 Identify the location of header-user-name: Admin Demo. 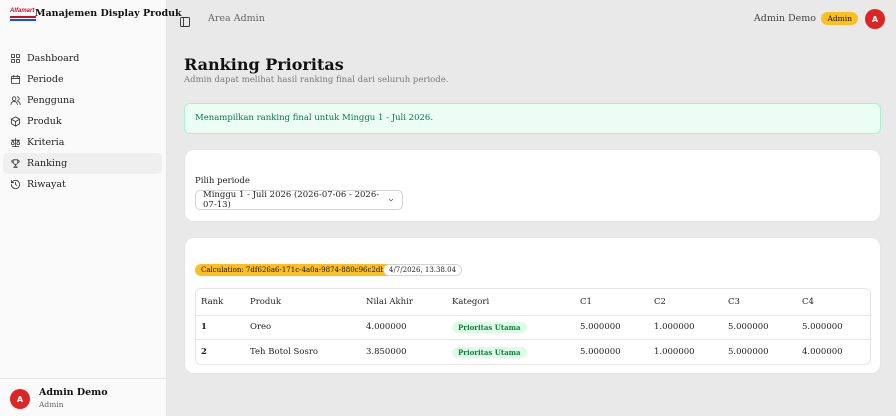
(784, 18).